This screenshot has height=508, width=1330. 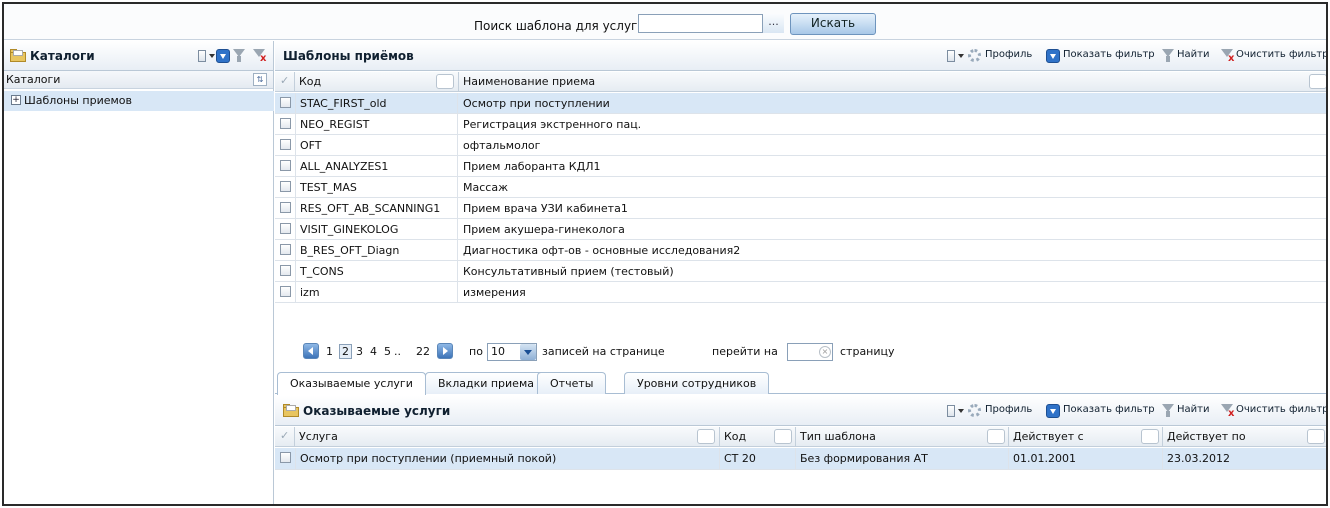 What do you see at coordinates (376, 103) in the screenshot?
I see `cell-code: STAC_FIRST_old` at bounding box center [376, 103].